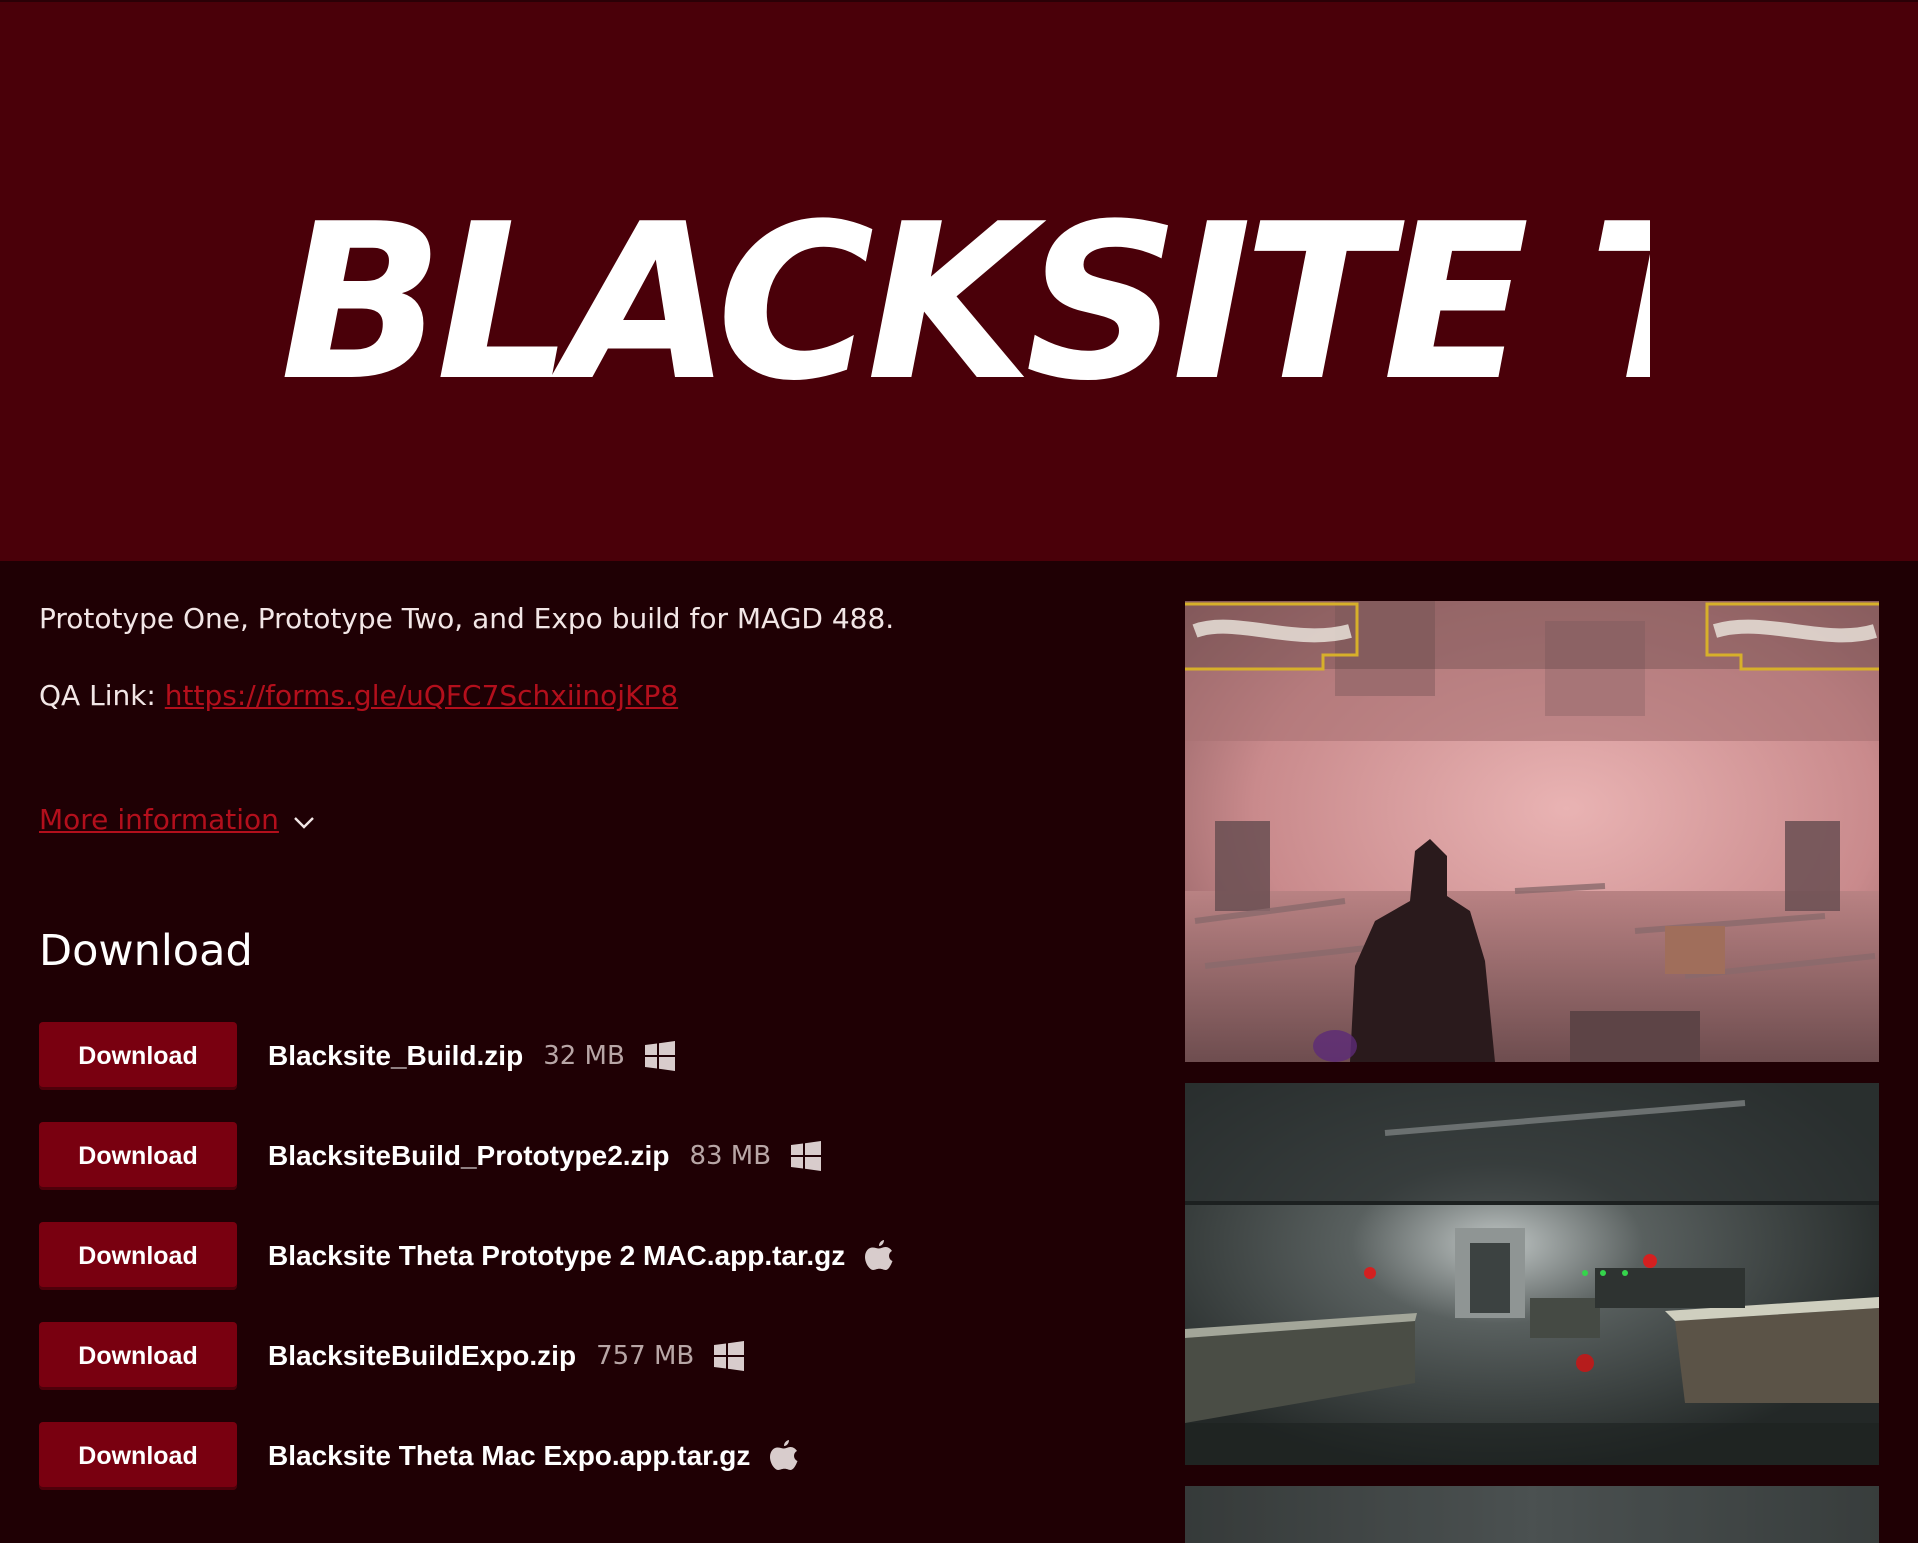  What do you see at coordinates (469, 1155) in the screenshot?
I see `file-name: BlacksiteBuild_Prototype2.zip` at bounding box center [469, 1155].